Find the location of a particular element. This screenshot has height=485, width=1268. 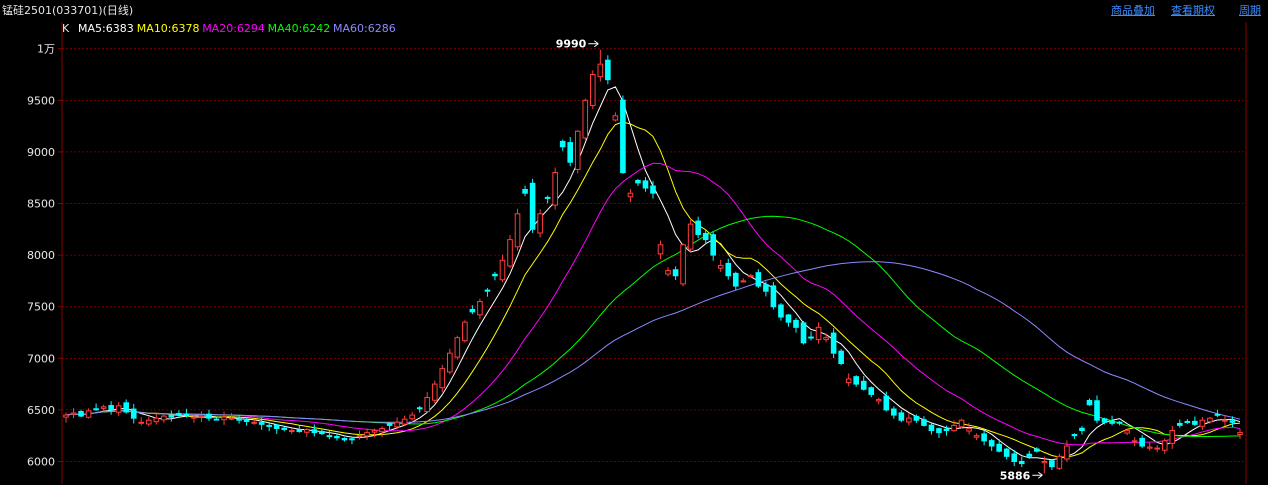

legend-ma5: MA5:6383 is located at coordinates (106, 28).